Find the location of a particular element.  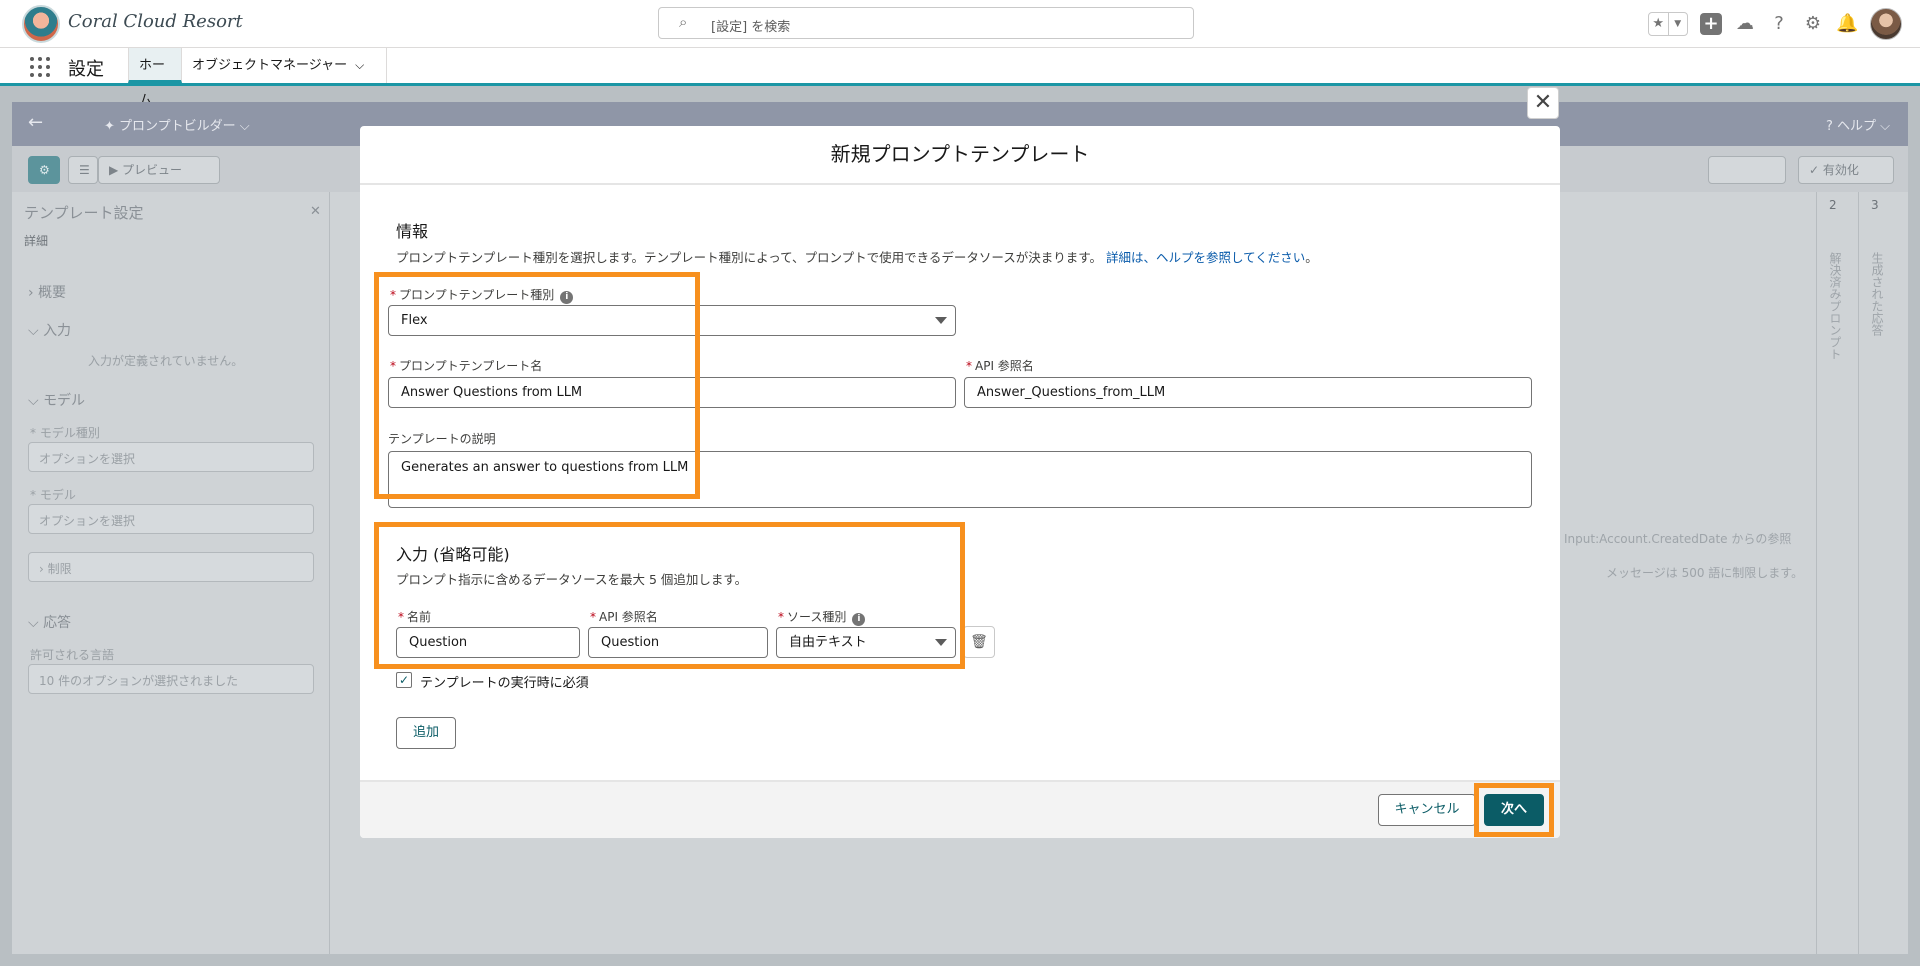

trailhead-cloud-icon: ☁ is located at coordinates (1745, 24).